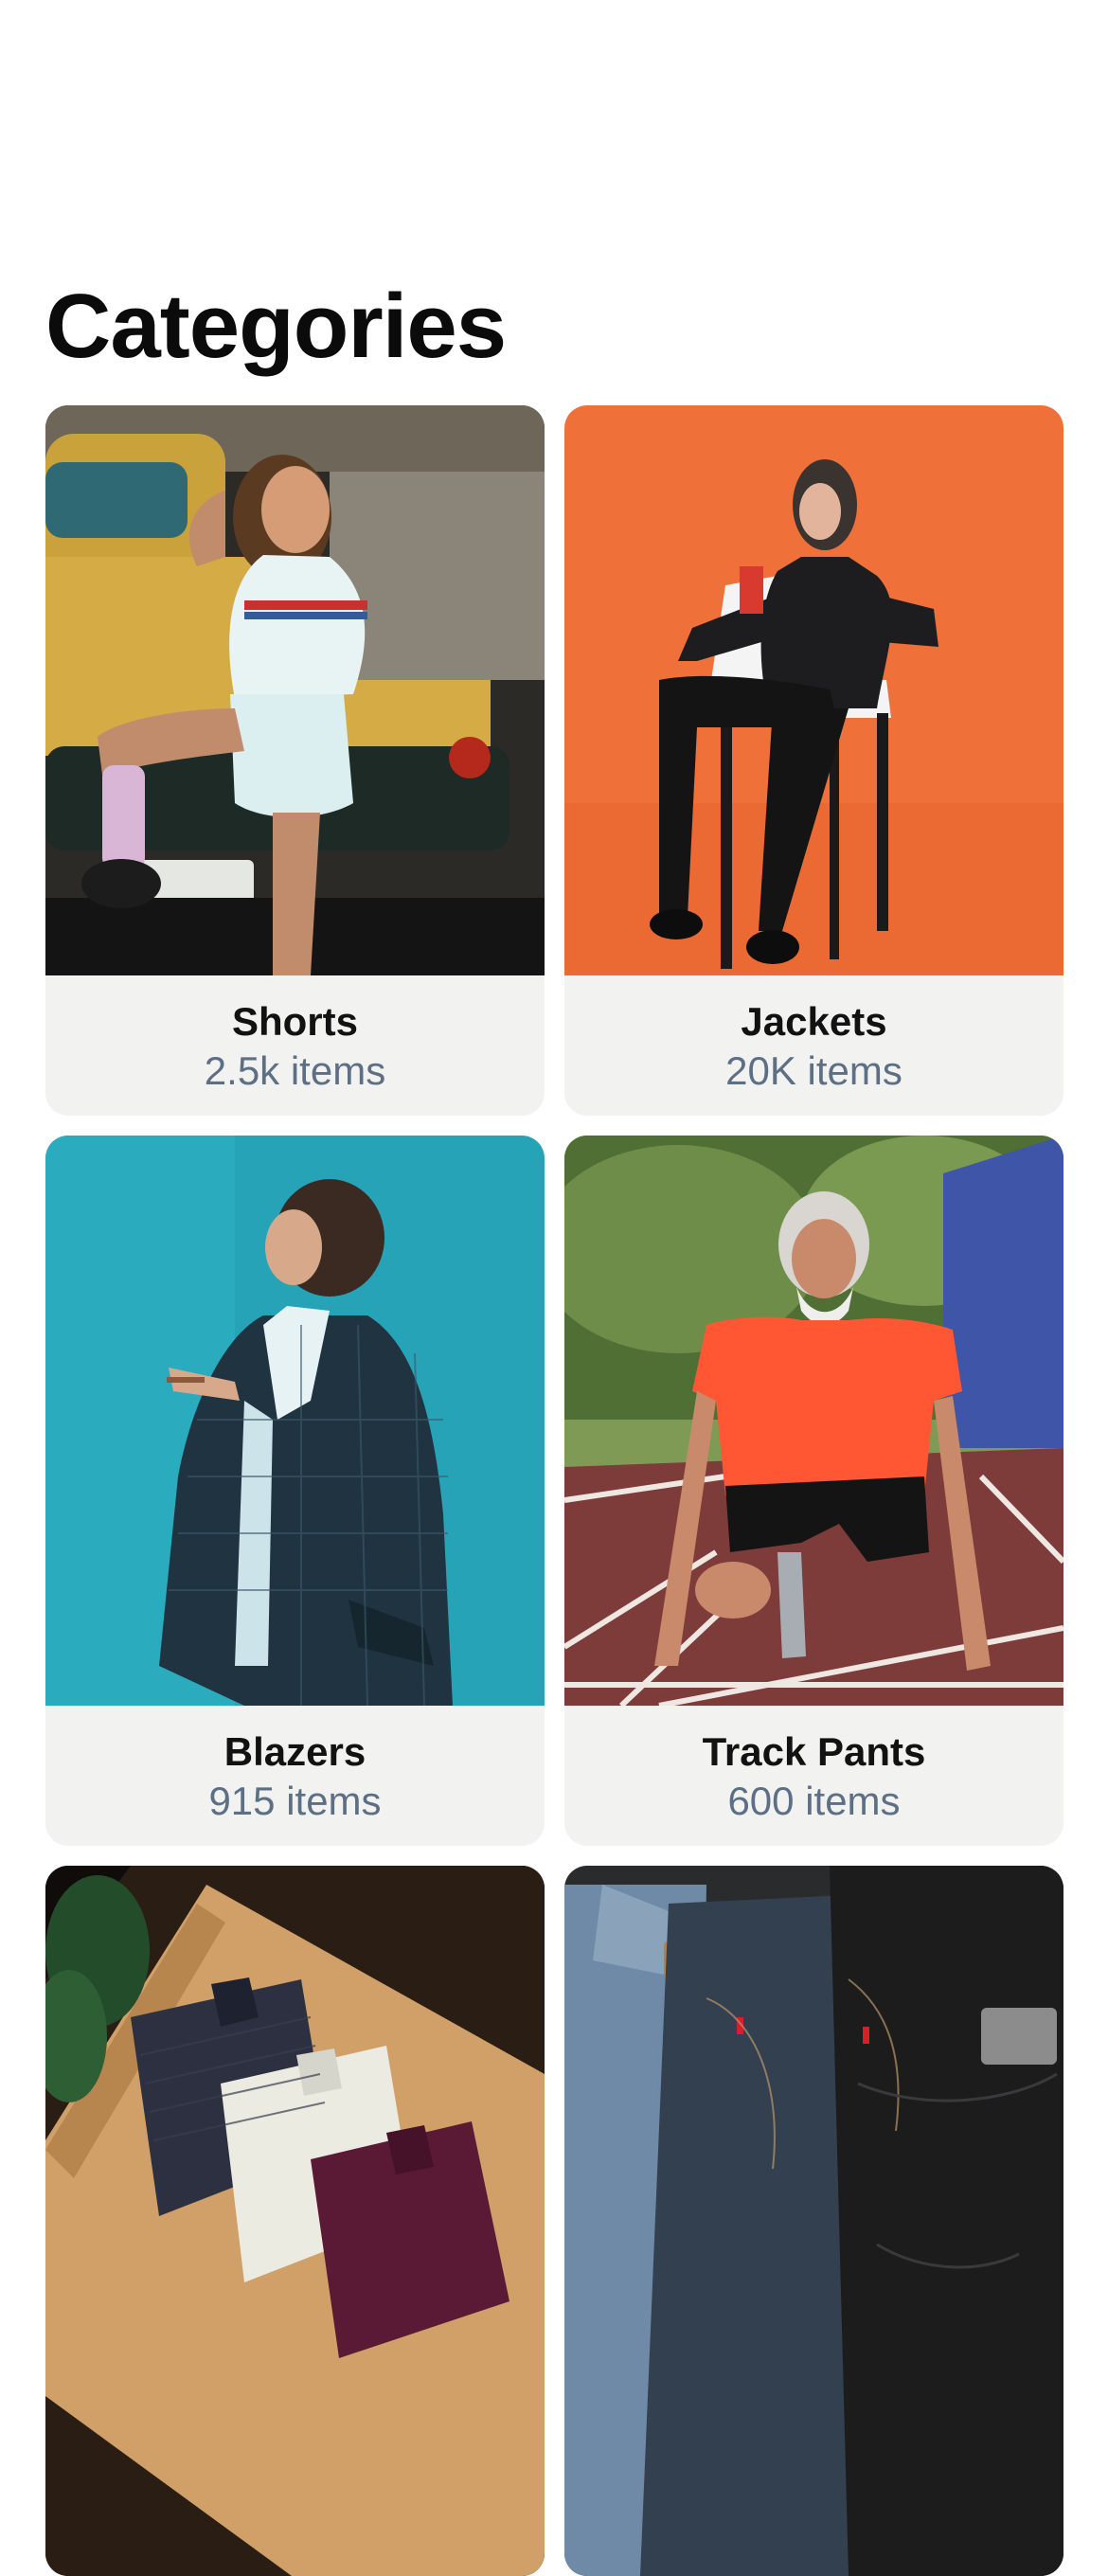  I want to click on category-image-track-pants, so click(813, 1421).